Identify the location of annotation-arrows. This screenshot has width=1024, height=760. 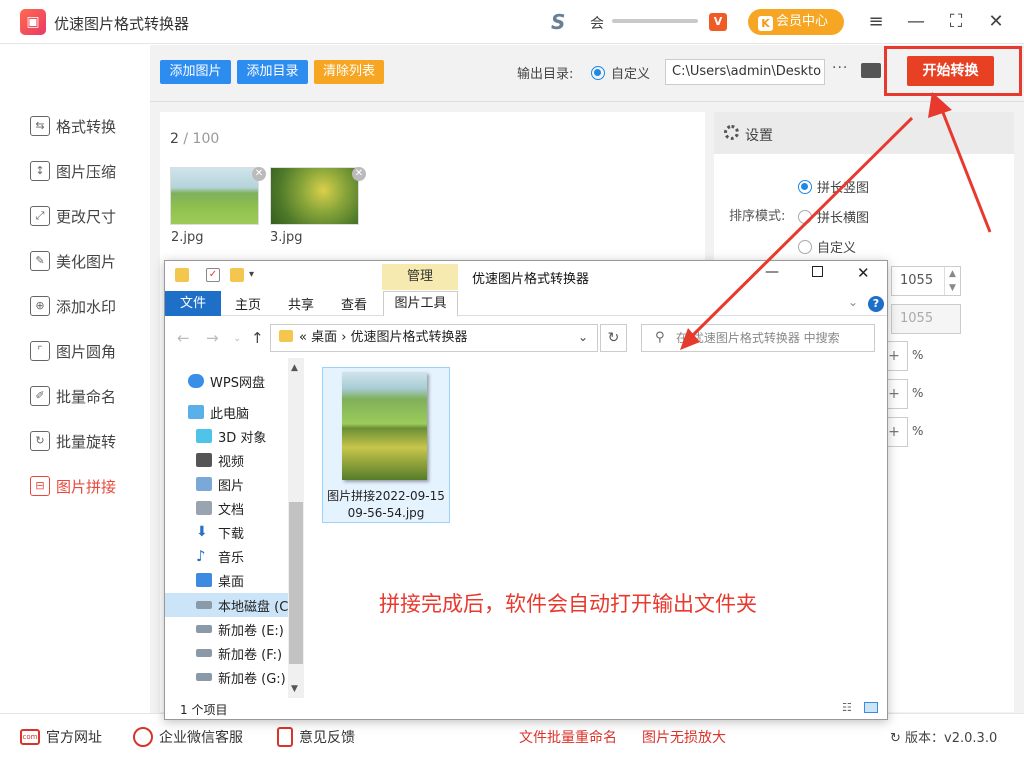
(836, 221).